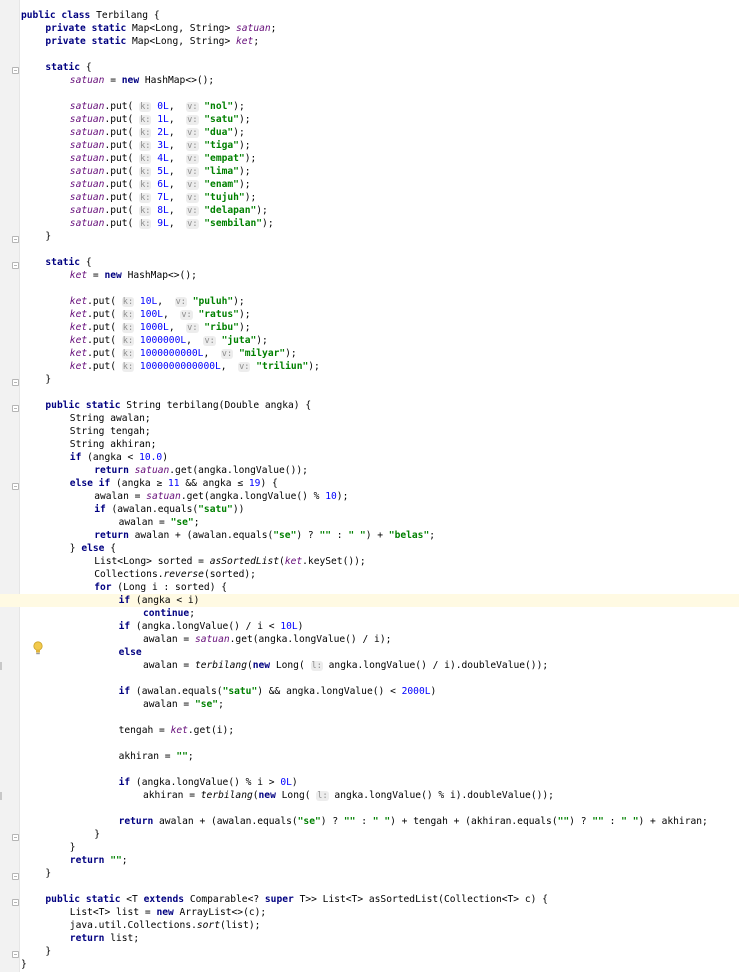 This screenshot has height=972, width=739. Describe the element at coordinates (369, 912) in the screenshot. I see `code-line: List<T> list = new ArrayList<>(c);` at that location.